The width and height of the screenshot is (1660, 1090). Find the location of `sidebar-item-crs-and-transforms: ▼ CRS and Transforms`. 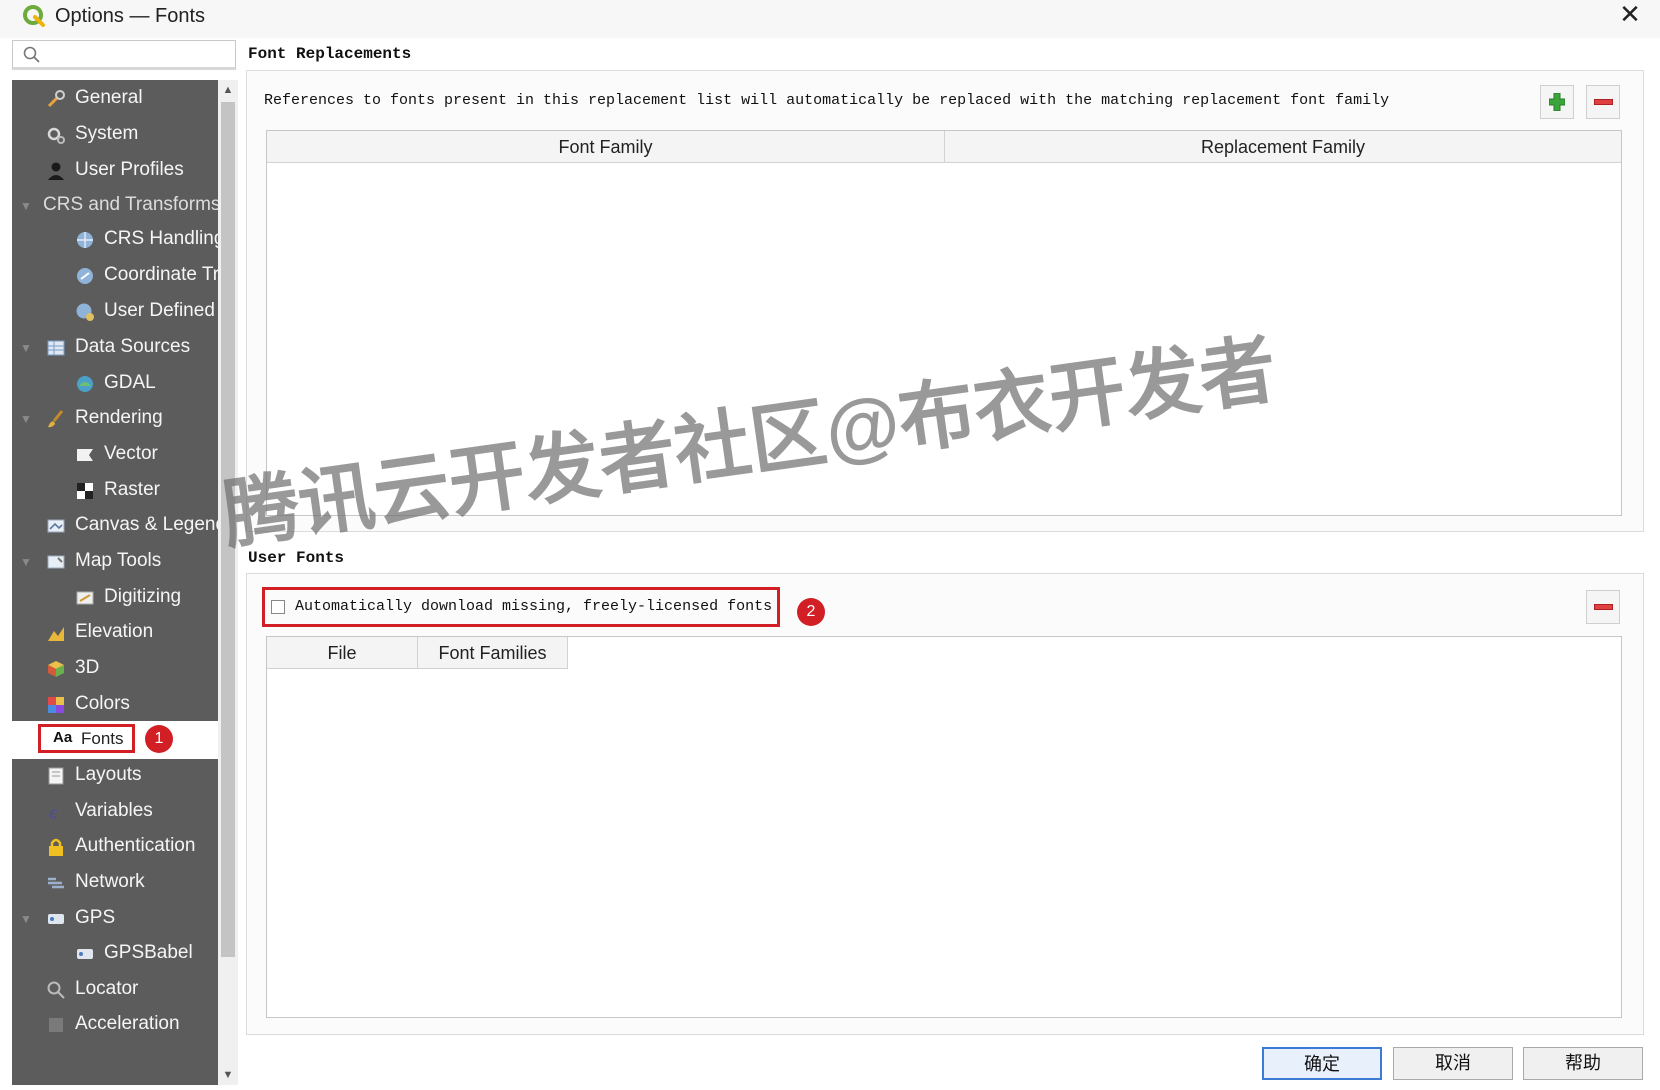

sidebar-item-crs-and-transforms: ▼ CRS and Transforms is located at coordinates (115, 206).